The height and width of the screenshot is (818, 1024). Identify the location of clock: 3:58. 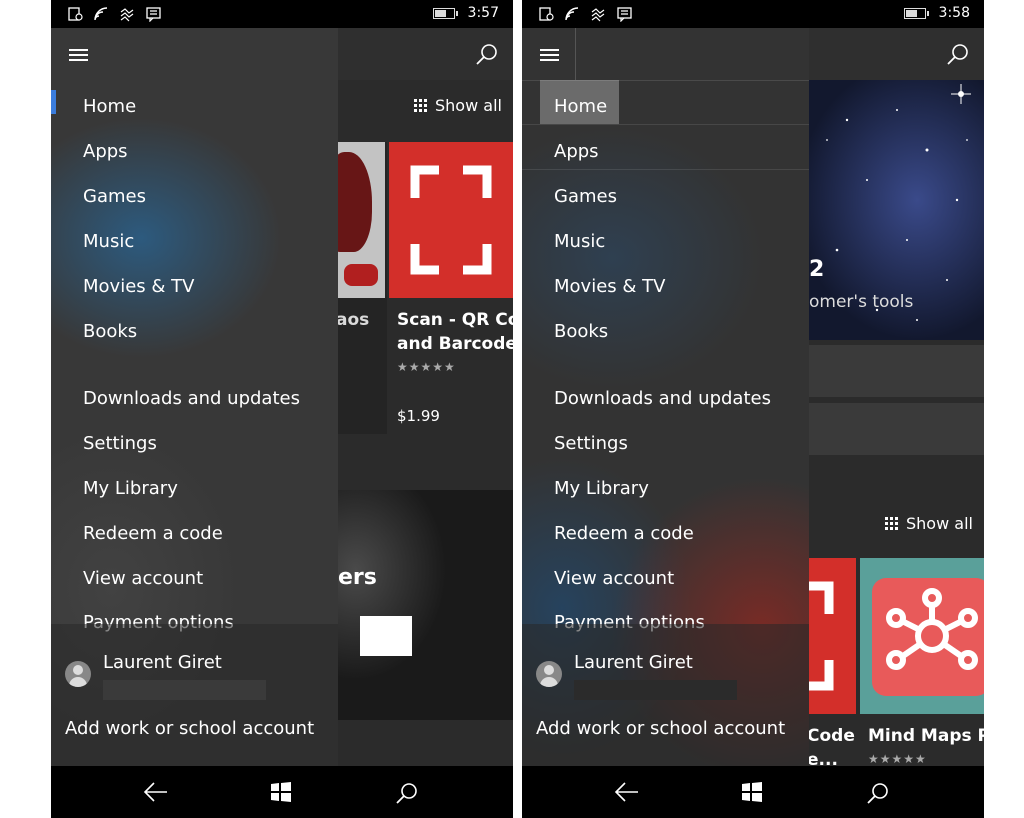
(954, 13).